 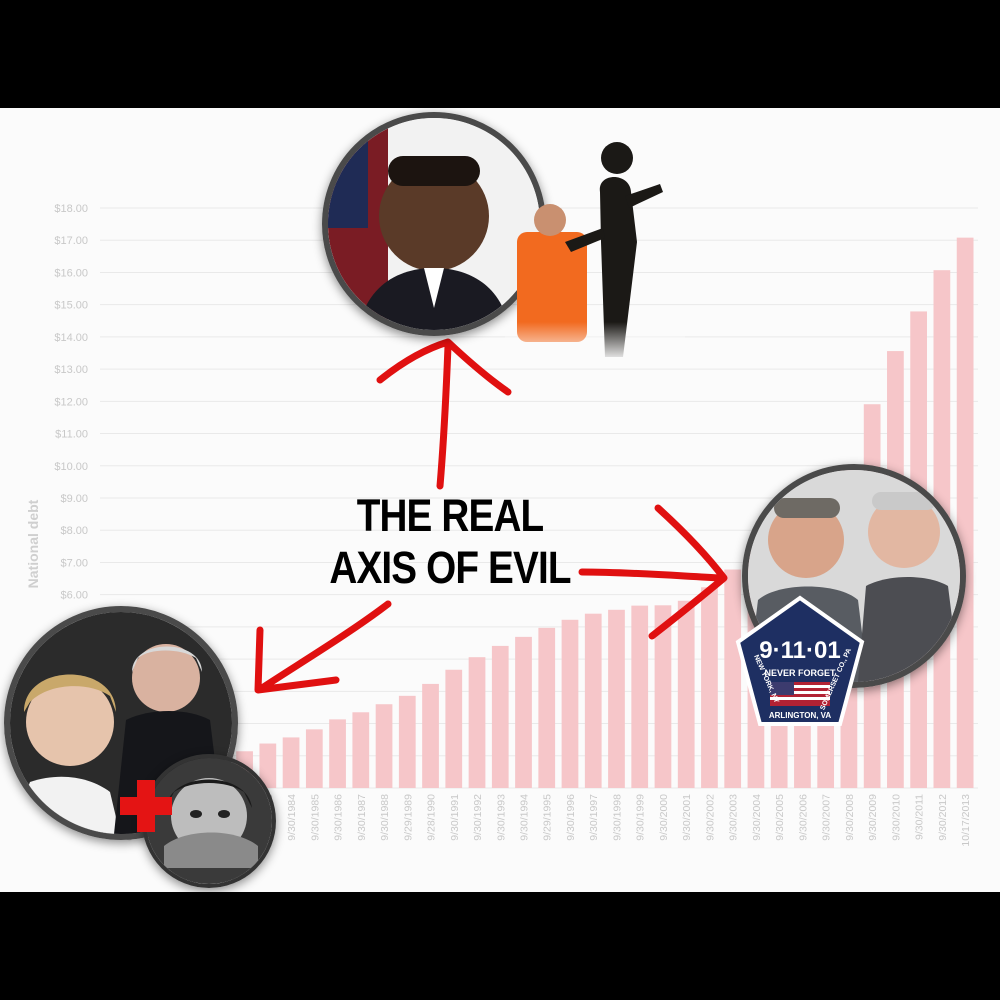 I want to click on x-tick-label: 9/29/1995, so click(x=548, y=817).